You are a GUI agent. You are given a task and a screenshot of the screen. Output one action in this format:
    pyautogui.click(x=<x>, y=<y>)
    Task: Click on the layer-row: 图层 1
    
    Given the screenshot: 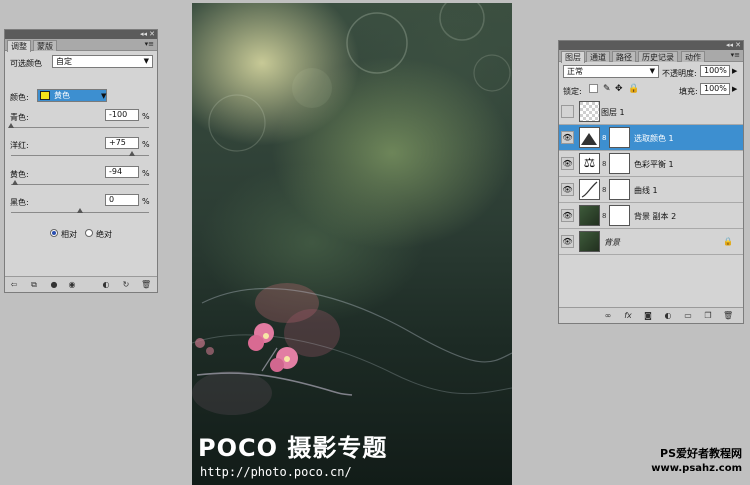 What is the action you would take?
    pyautogui.click(x=651, y=112)
    